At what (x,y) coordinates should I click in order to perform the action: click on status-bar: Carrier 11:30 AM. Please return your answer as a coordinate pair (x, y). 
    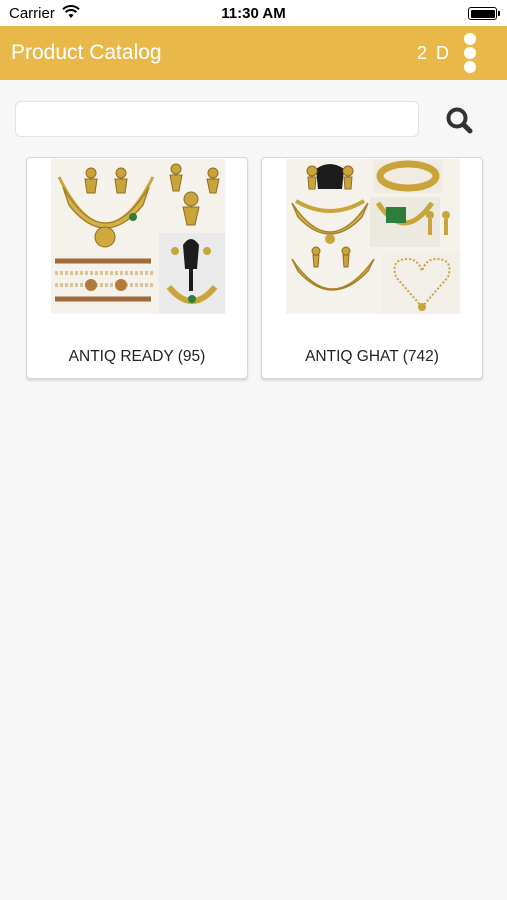
    Looking at the image, I should click on (253, 13).